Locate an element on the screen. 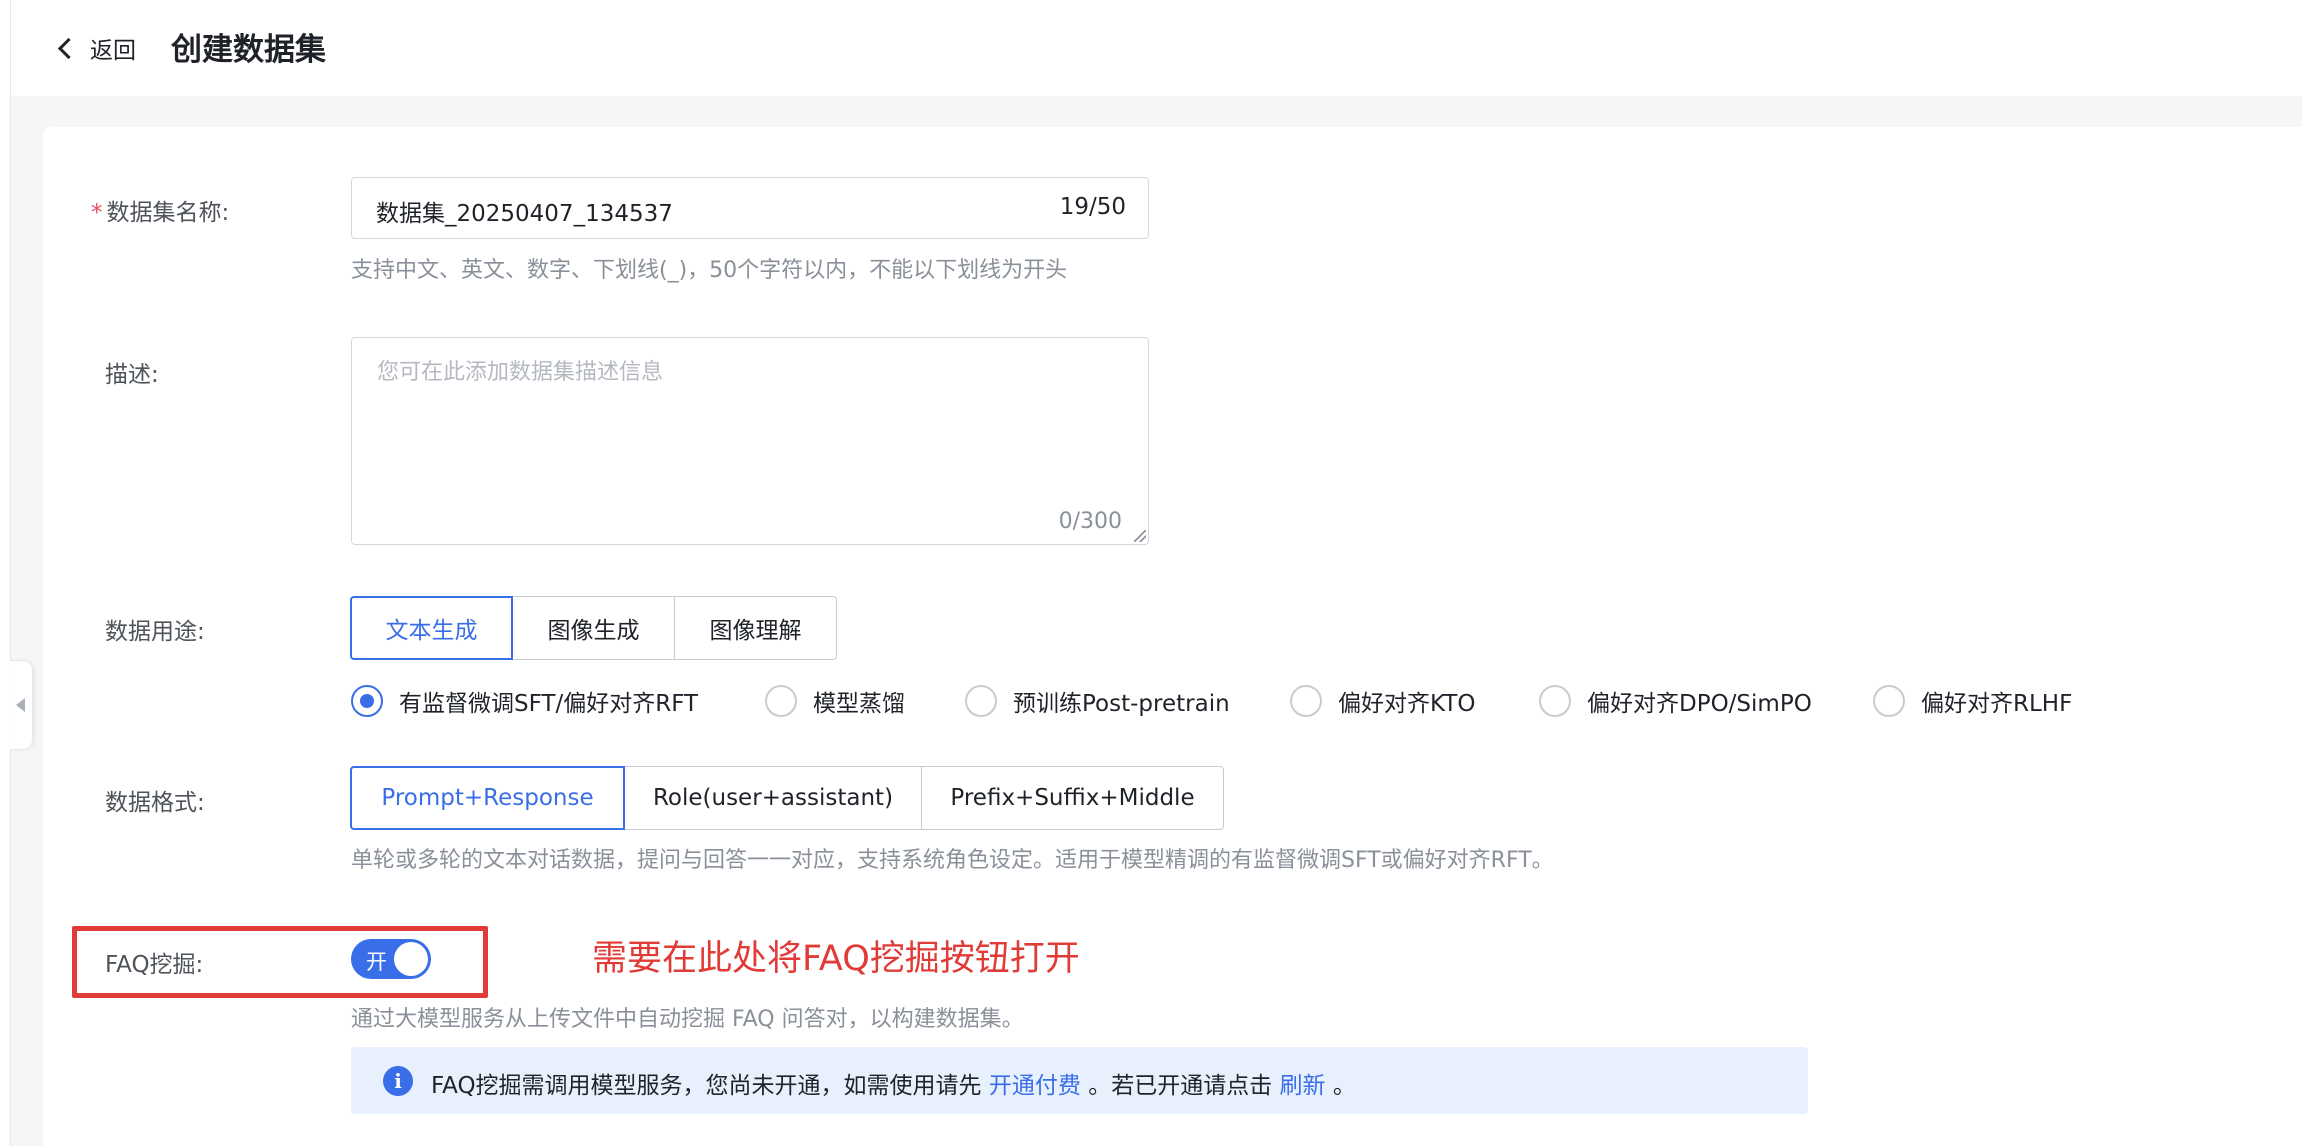 The width and height of the screenshot is (2302, 1146). resize-handle-icon is located at coordinates (1140, 536).